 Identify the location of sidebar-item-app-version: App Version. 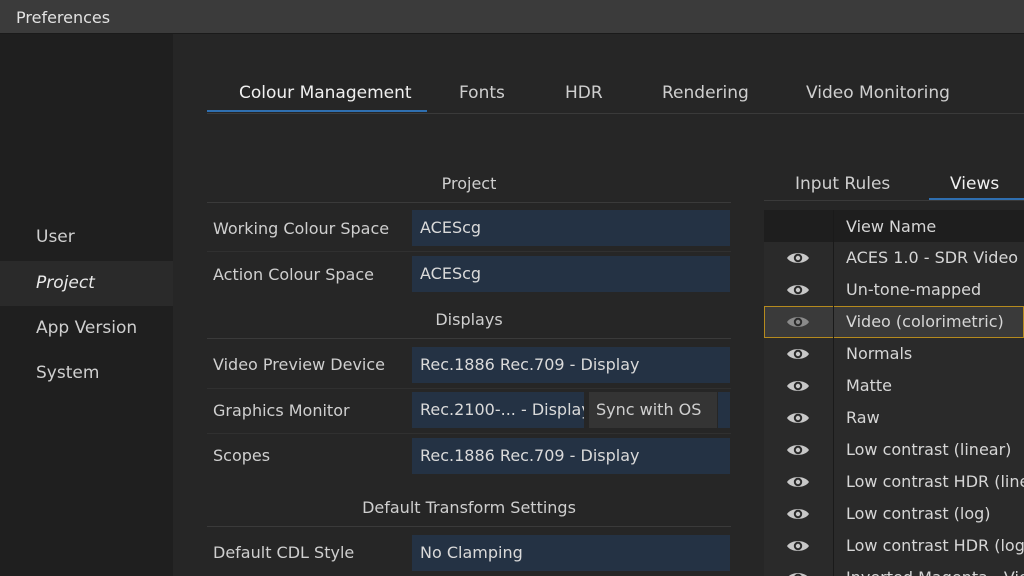
(86, 328).